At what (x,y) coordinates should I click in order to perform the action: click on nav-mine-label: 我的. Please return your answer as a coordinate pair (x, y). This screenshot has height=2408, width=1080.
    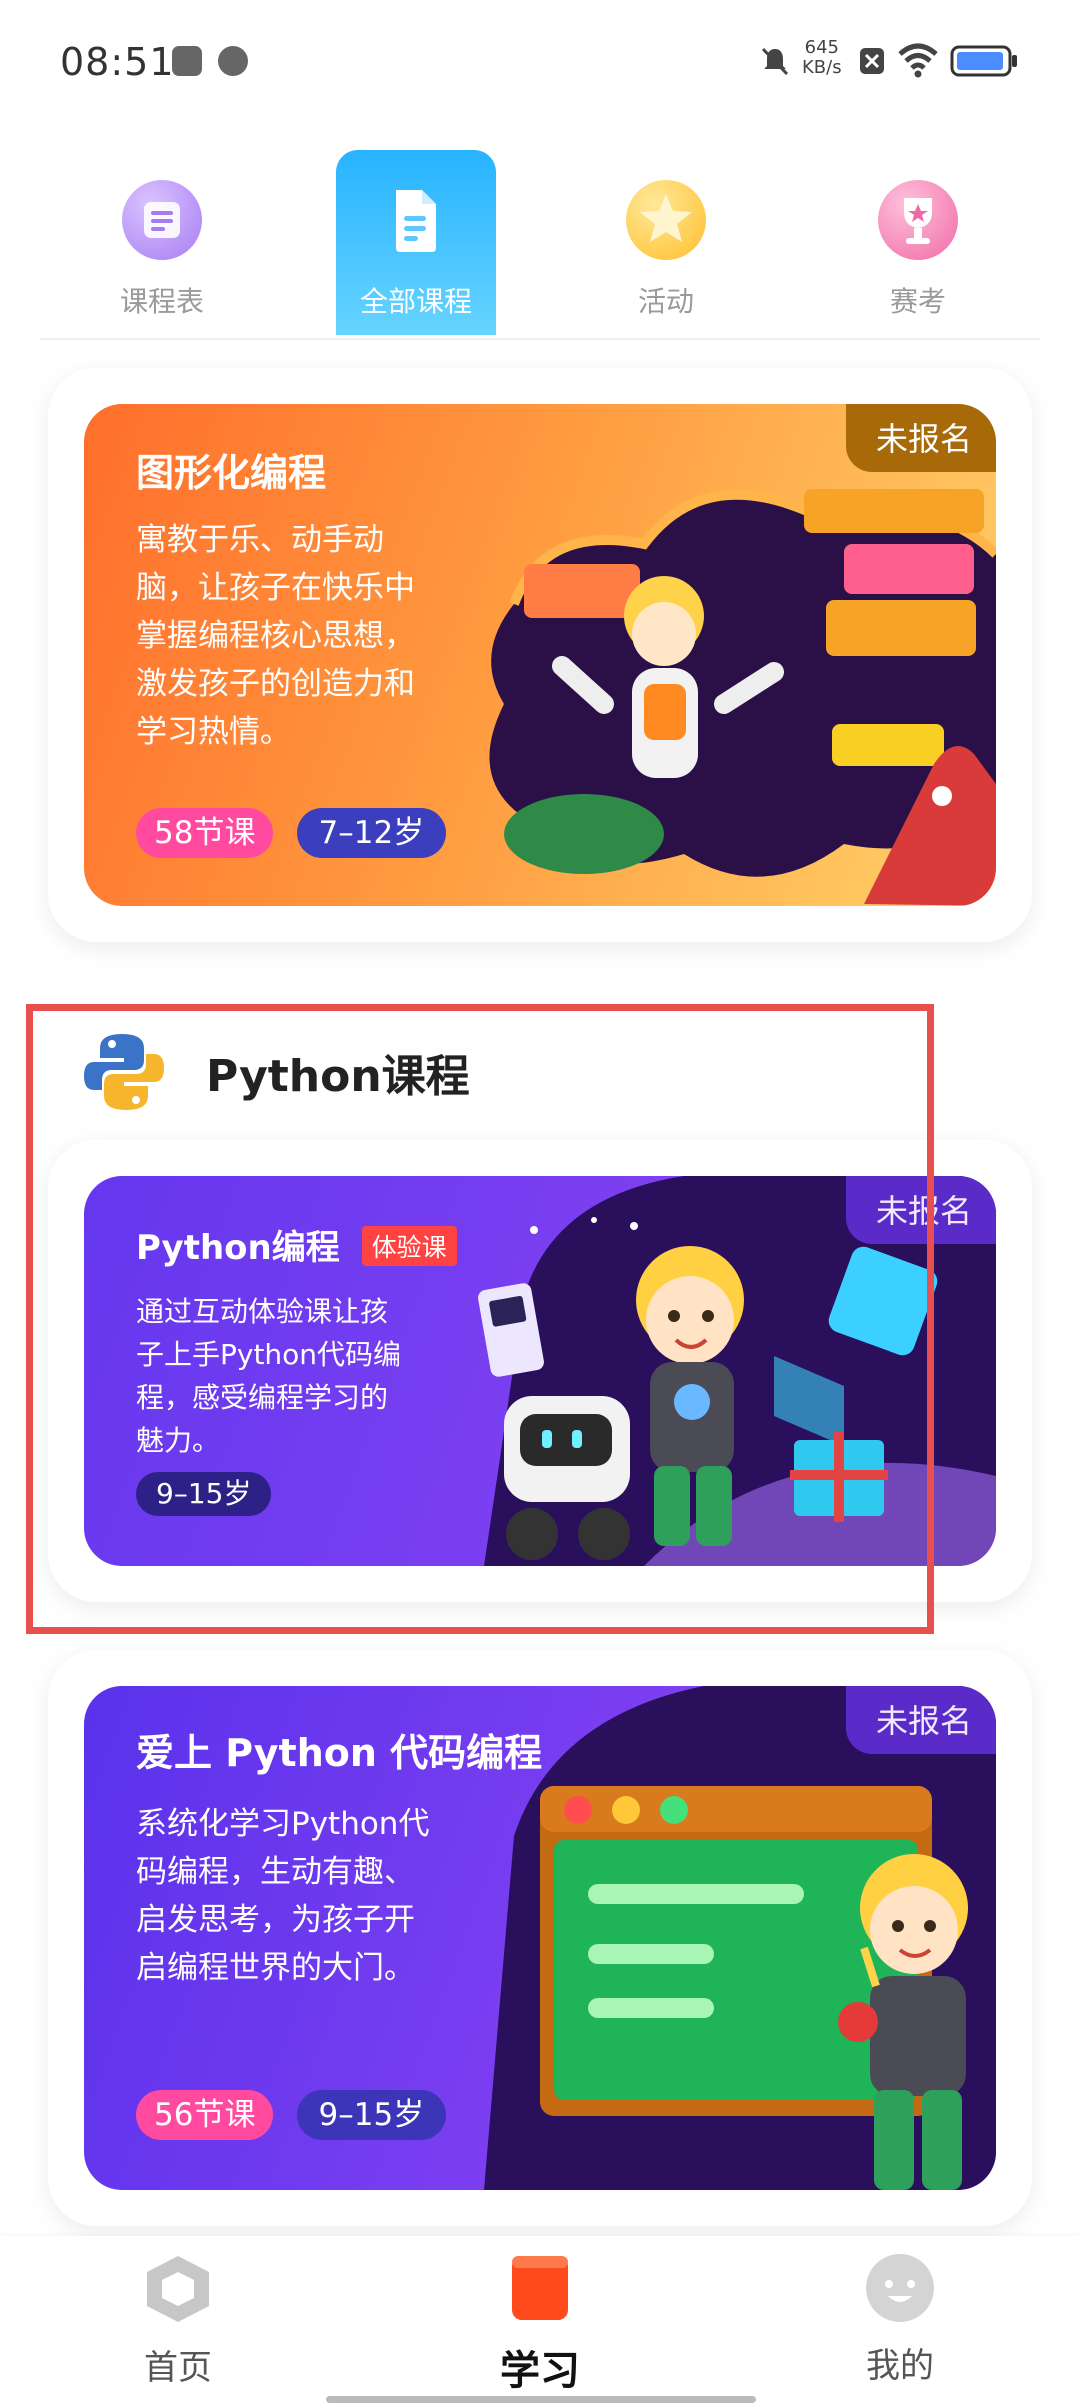
    Looking at the image, I should click on (900, 2366).